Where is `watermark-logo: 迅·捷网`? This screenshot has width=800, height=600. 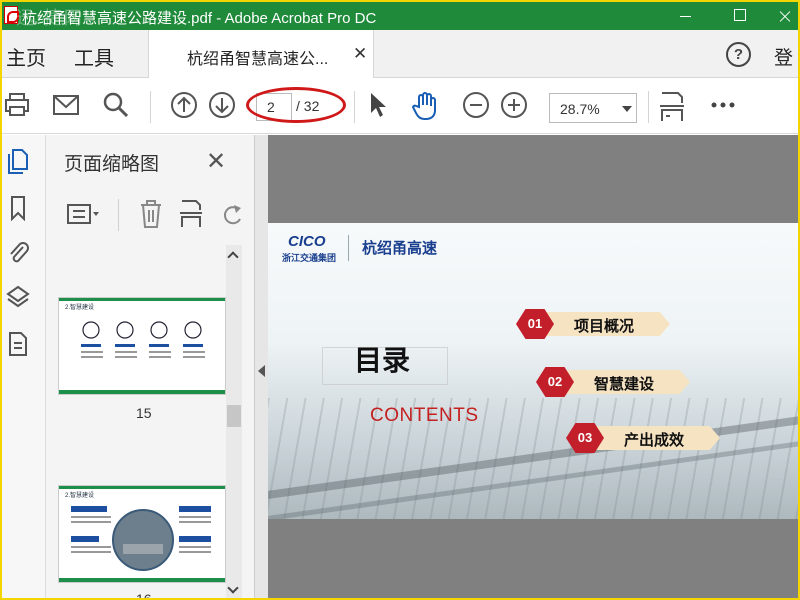
watermark-logo: 迅·捷网 is located at coordinates (50, 18).